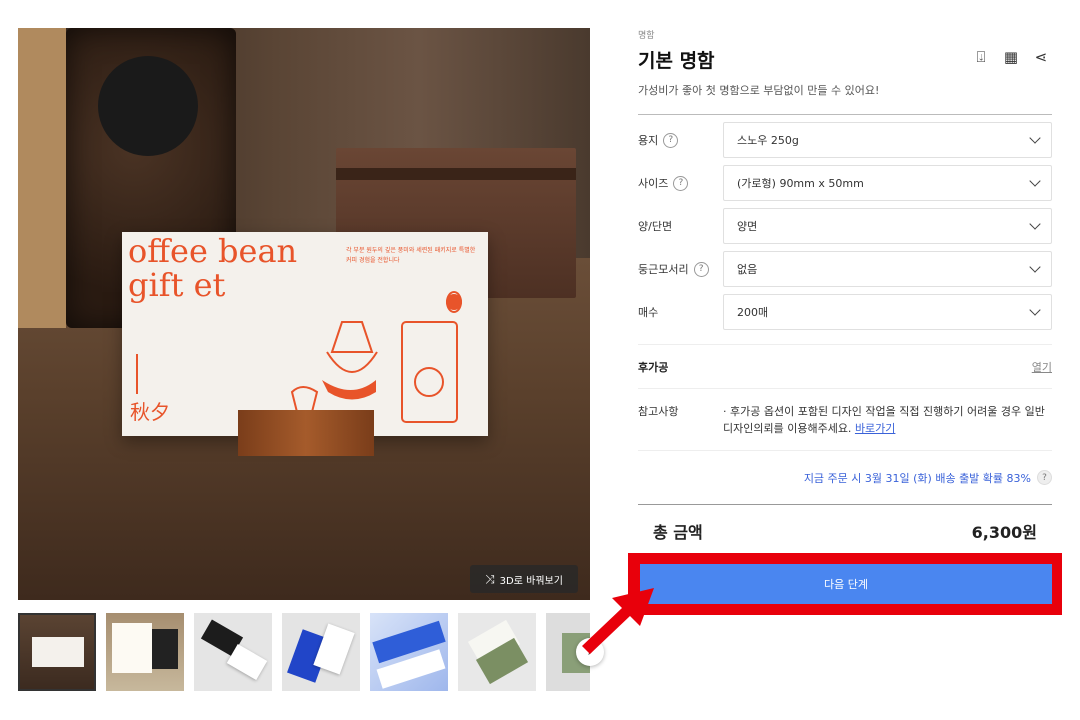 This screenshot has height=720, width=1080. What do you see at coordinates (648, 140) in the screenshot?
I see `option-label: 용지` at bounding box center [648, 140].